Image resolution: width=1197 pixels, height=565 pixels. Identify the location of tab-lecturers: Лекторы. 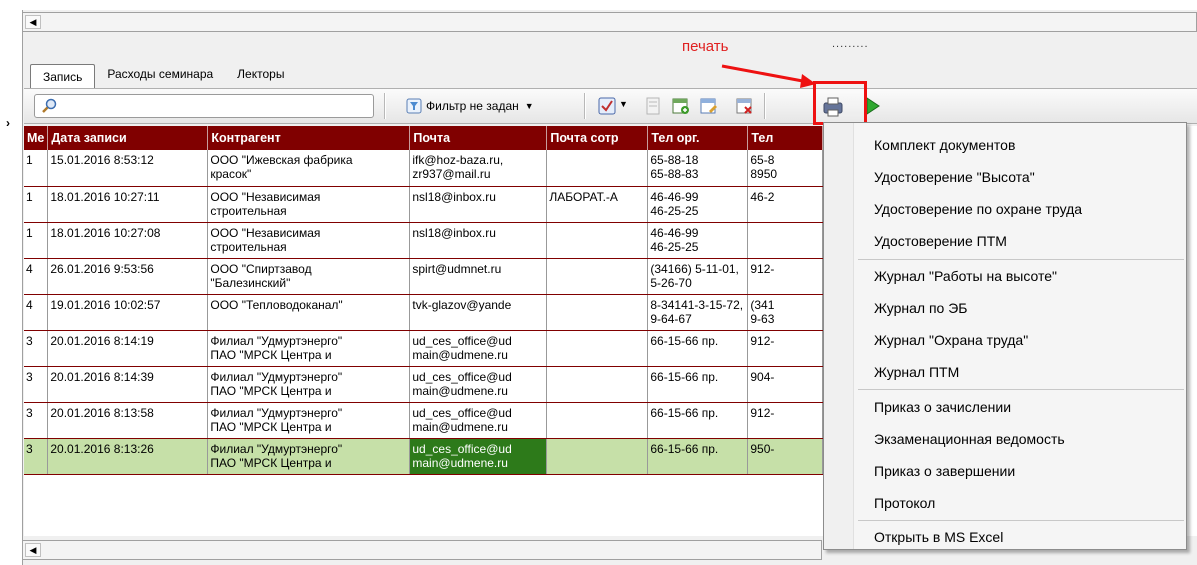
(260, 74).